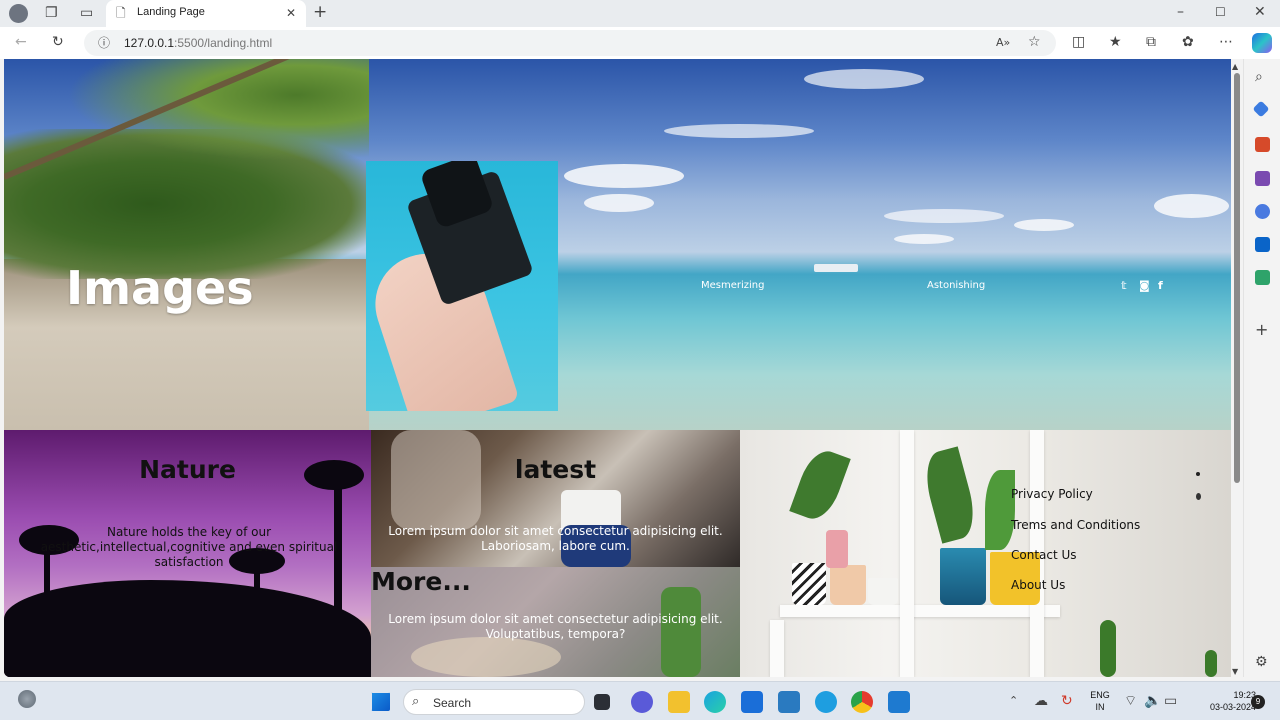 The height and width of the screenshot is (720, 1280). What do you see at coordinates (494, 702) in the screenshot?
I see `taskbar-search: ⌕ Search` at bounding box center [494, 702].